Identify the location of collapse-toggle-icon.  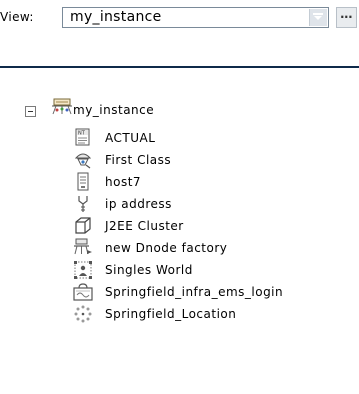
(30, 111).